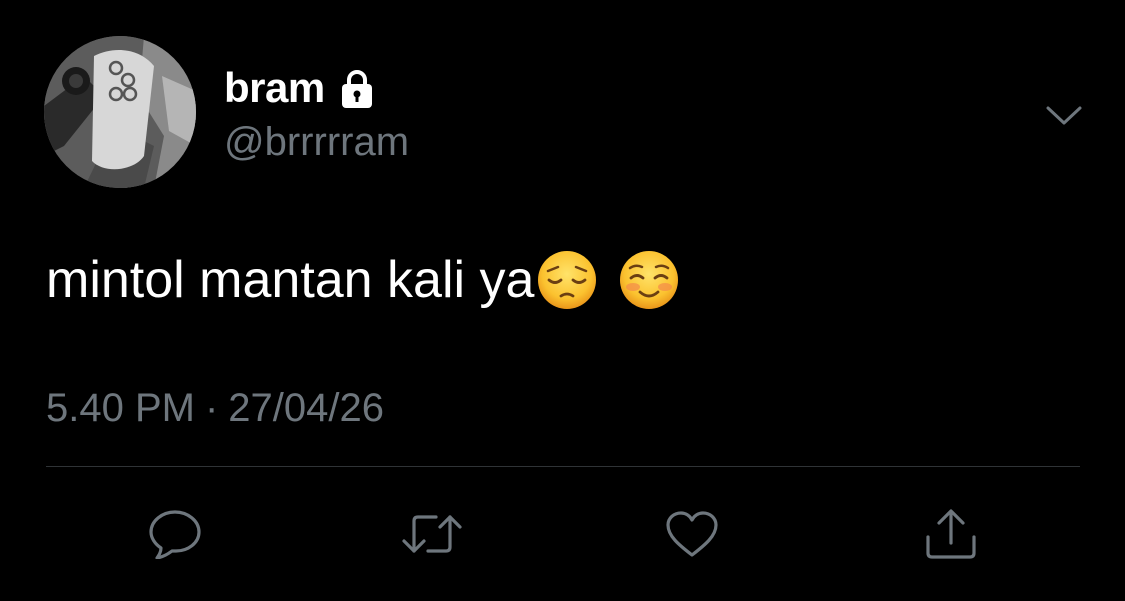 This screenshot has width=1125, height=601. I want to click on reply-button, so click(175, 534).